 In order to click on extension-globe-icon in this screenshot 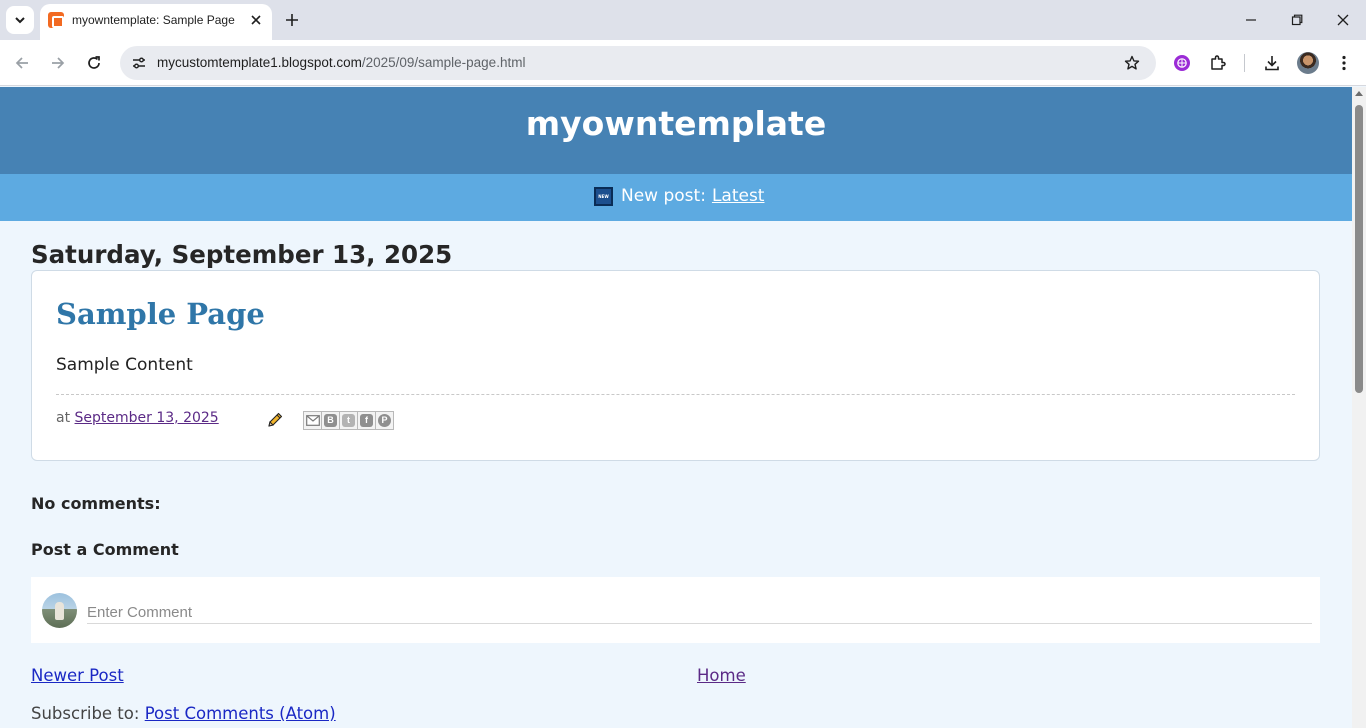, I will do `click(1182, 63)`.